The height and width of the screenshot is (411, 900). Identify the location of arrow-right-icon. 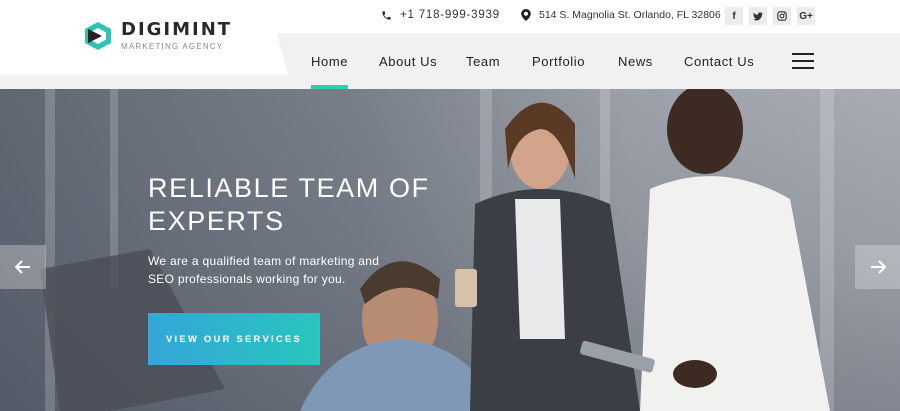
(878, 267).